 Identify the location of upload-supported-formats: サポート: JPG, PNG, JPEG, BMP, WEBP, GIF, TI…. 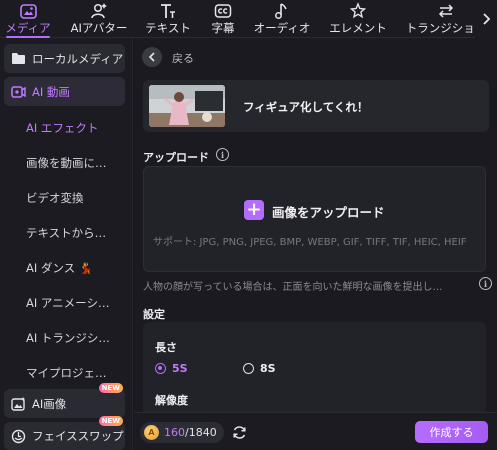
(310, 242).